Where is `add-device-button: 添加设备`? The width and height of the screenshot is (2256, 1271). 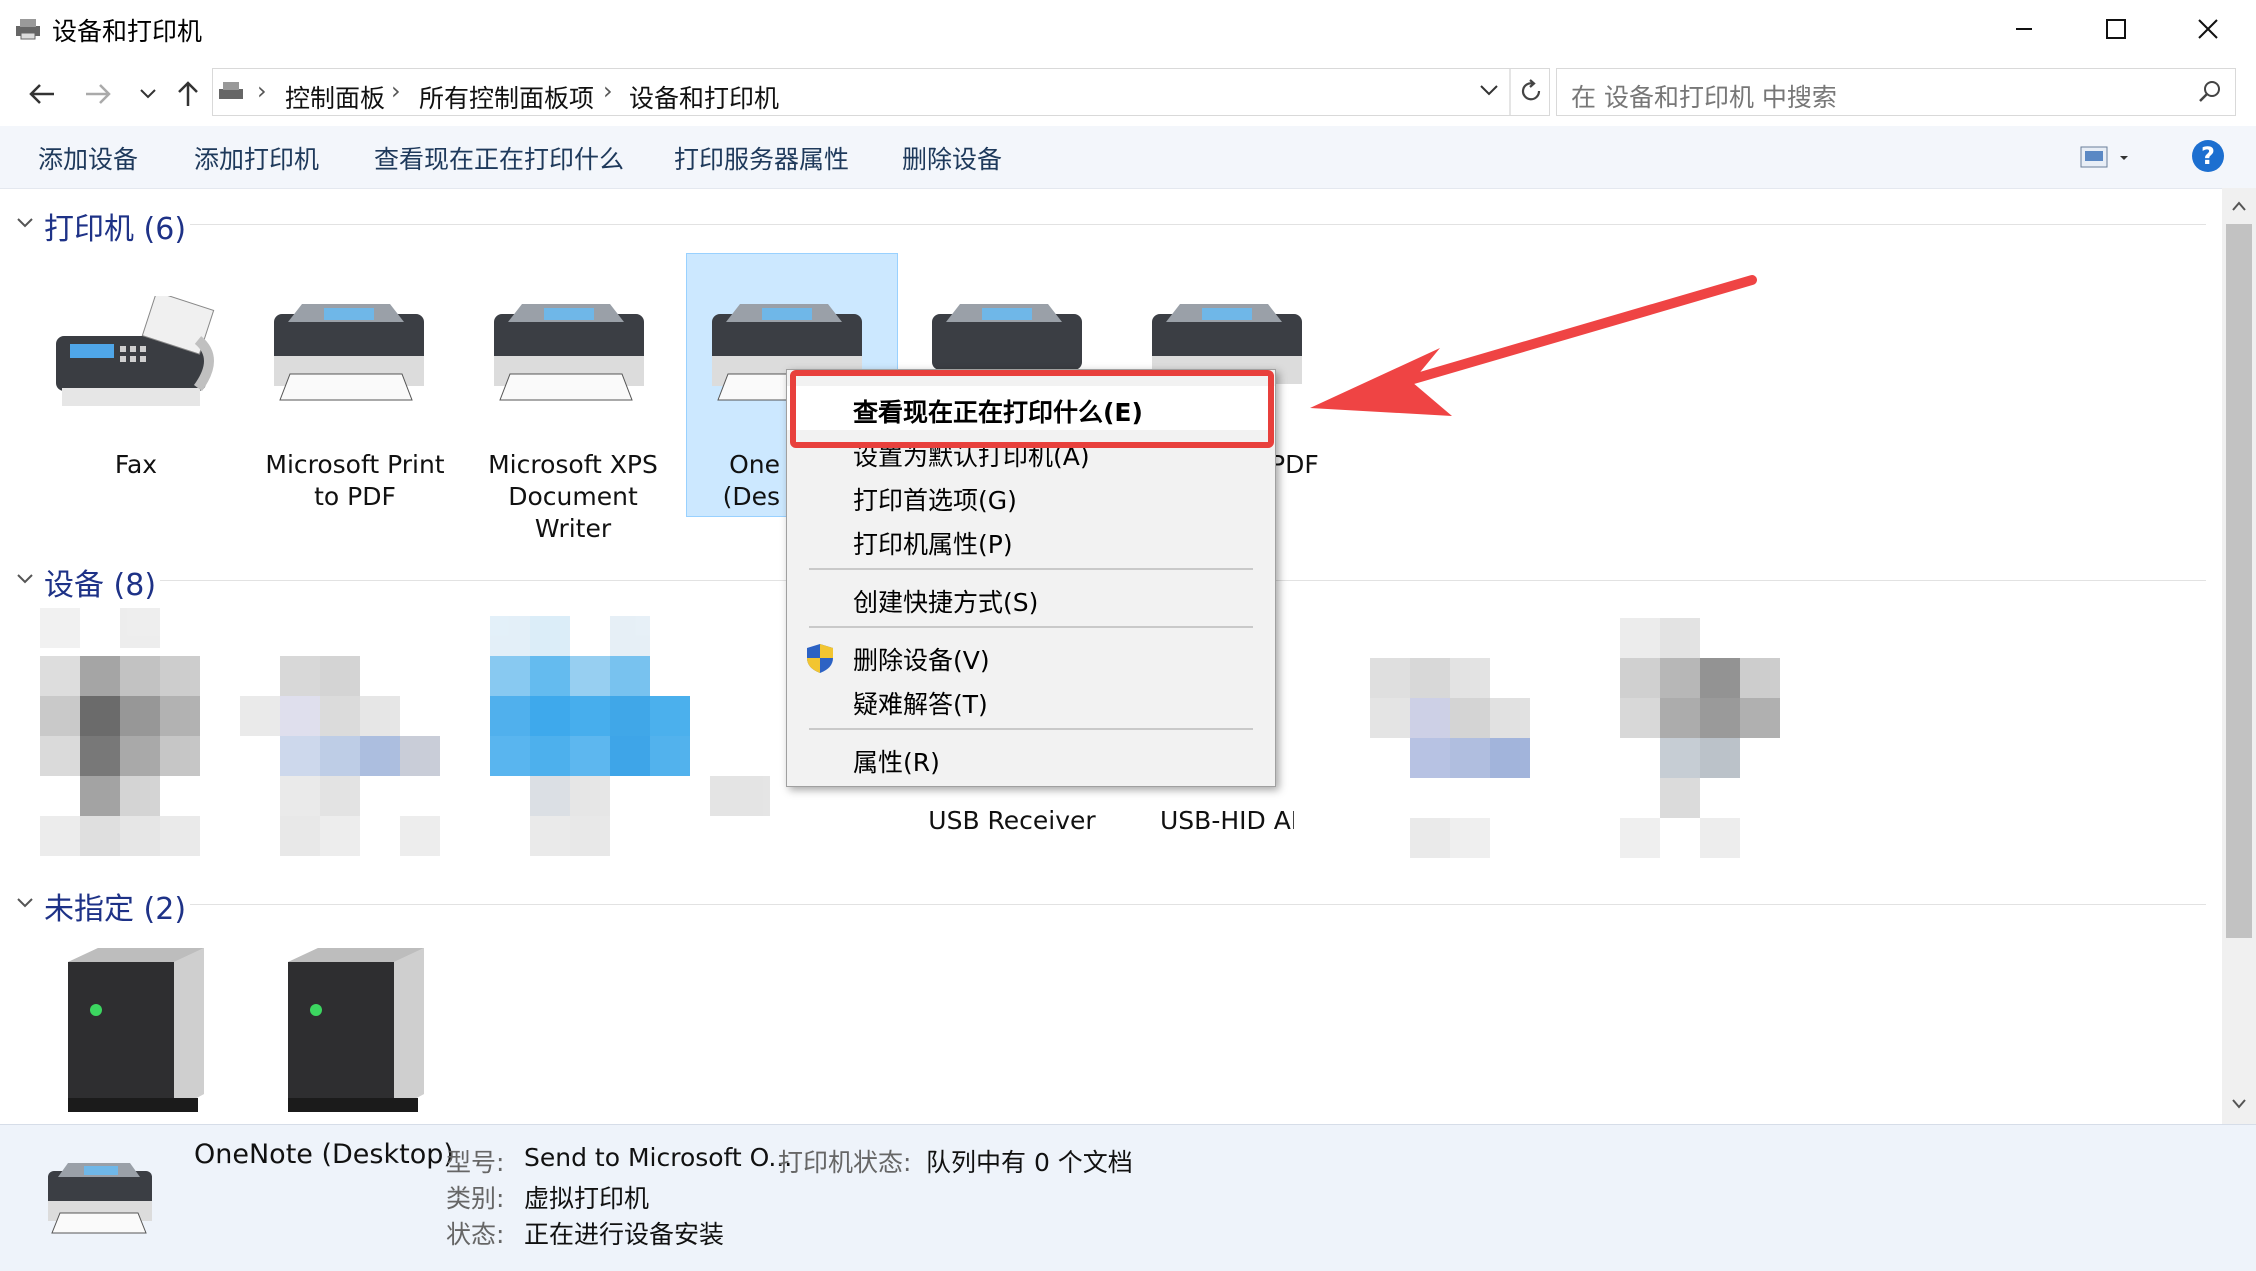 add-device-button: 添加设备 is located at coordinates (88, 158).